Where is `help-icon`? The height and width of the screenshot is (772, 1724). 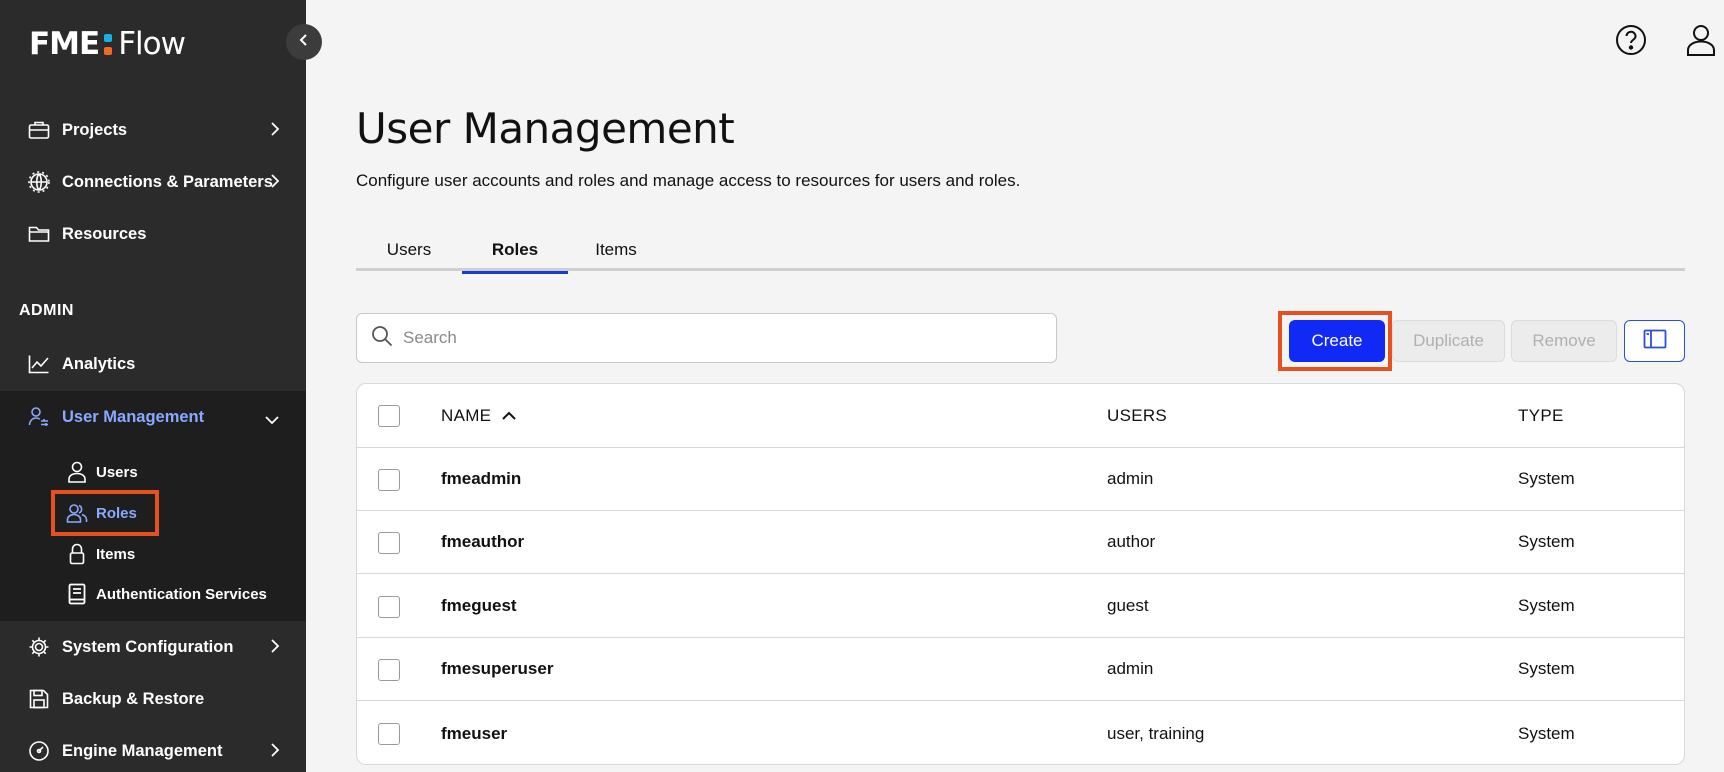 help-icon is located at coordinates (1631, 42).